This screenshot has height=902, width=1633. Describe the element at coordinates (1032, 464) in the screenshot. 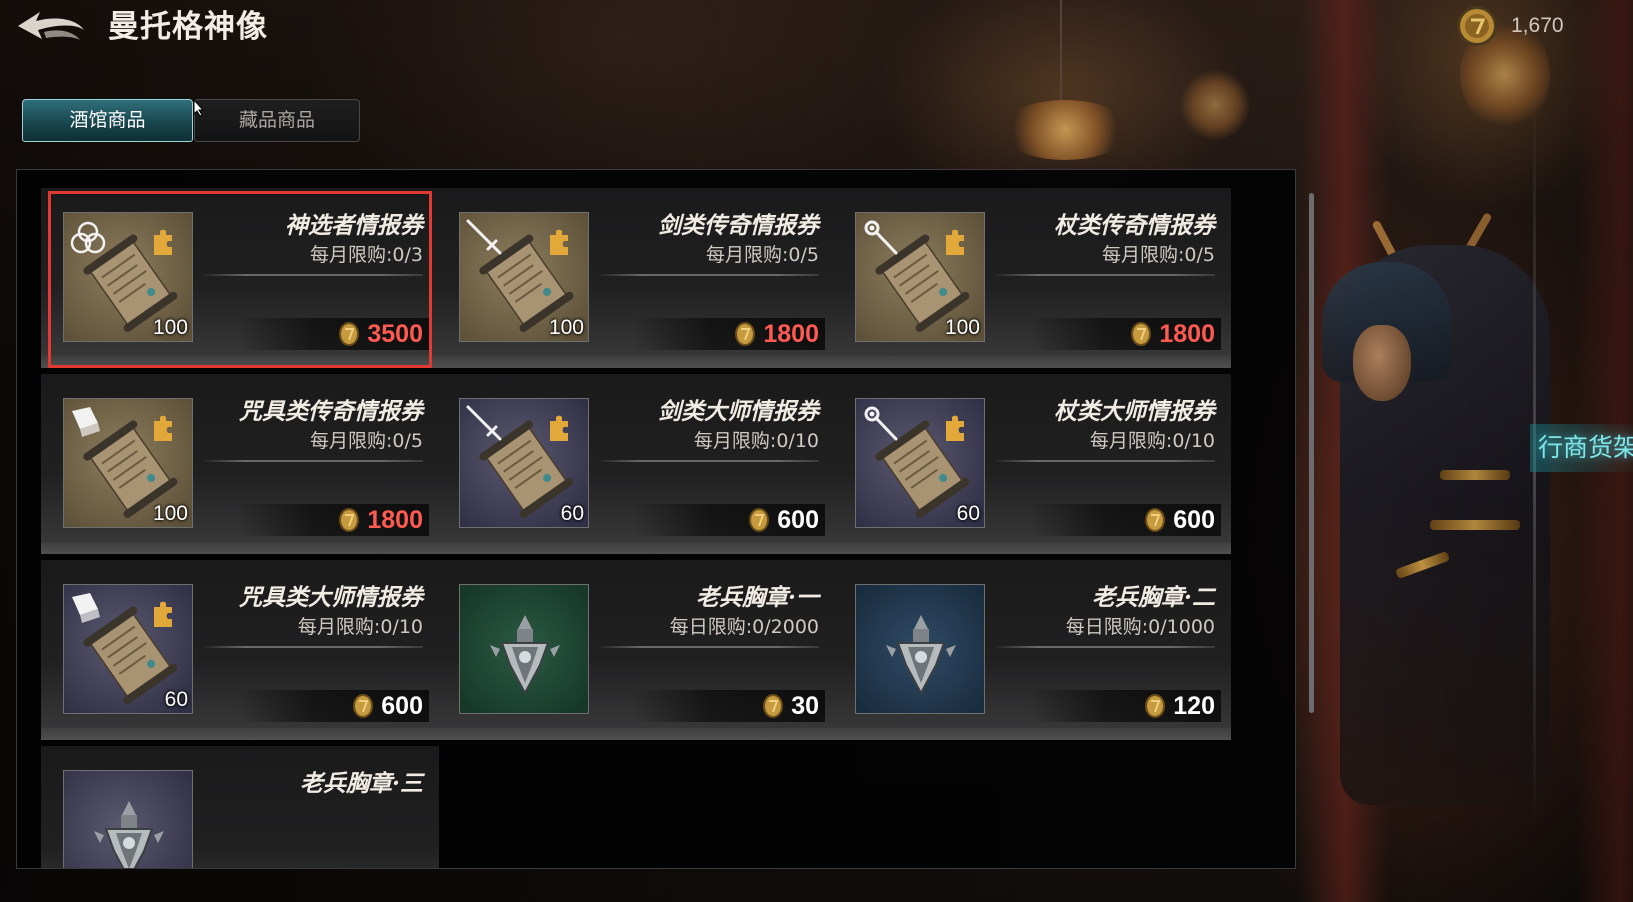

I see `shop-item-card: 60 杖类大师情报券每月限购:0/10 600` at that location.